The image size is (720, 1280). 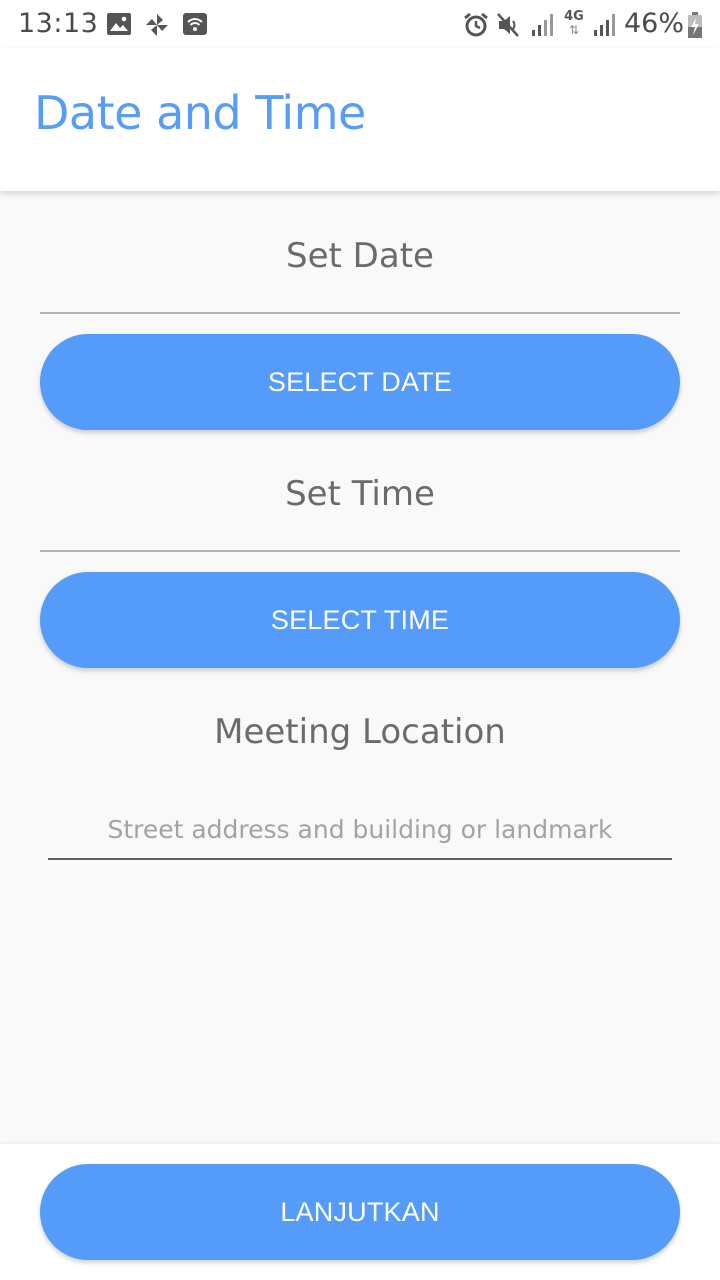 What do you see at coordinates (360, 24) in the screenshot?
I see `status-bar: 13:13 4G ⇅ 46%` at bounding box center [360, 24].